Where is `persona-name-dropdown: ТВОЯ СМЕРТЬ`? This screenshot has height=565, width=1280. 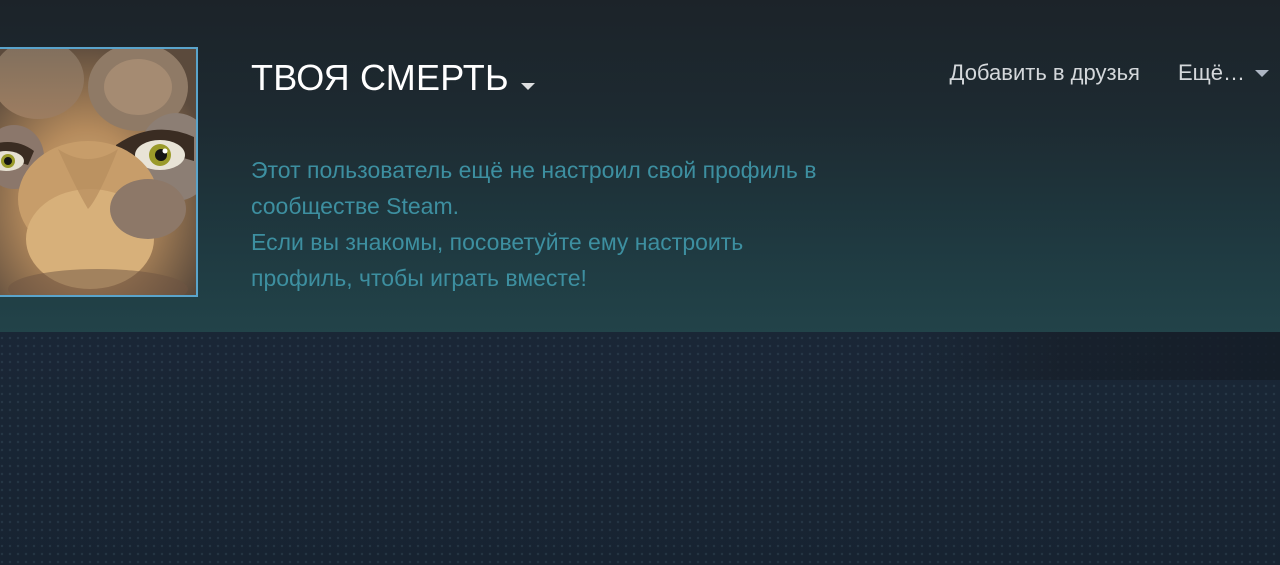
persona-name-dropdown: ТВОЯ СМЕРТЬ is located at coordinates (393, 78).